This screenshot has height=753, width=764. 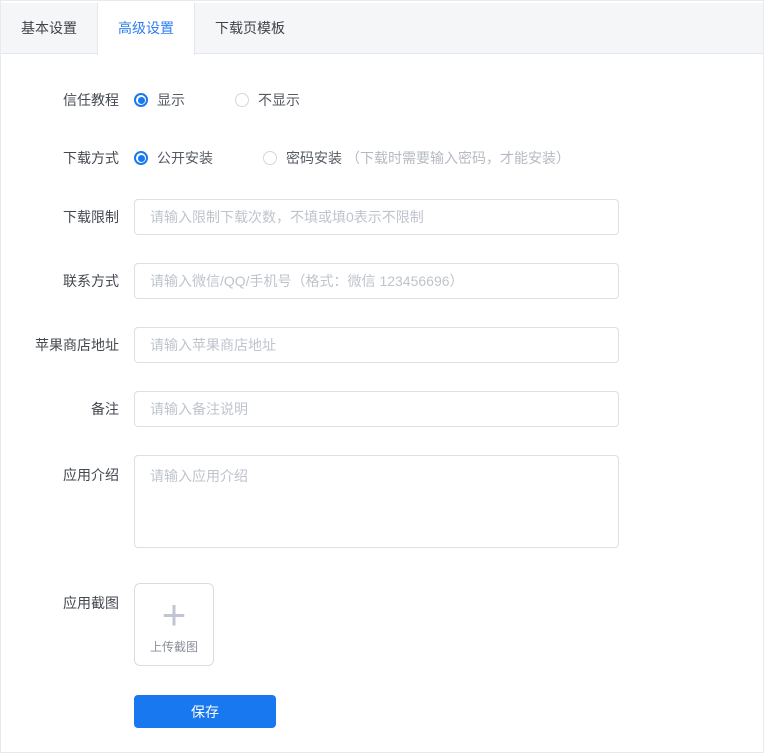 I want to click on radio-option-label: 公开安装, so click(x=185, y=158).